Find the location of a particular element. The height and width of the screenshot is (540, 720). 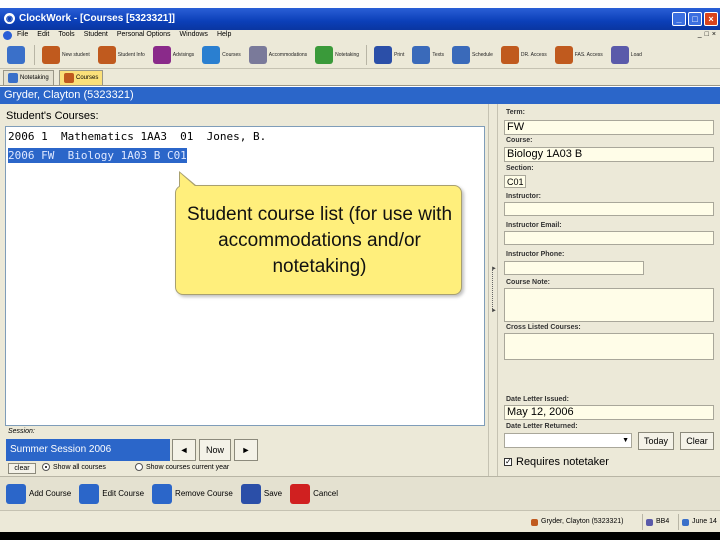

date-issued-label: Date Letter Issued: is located at coordinates (538, 399).